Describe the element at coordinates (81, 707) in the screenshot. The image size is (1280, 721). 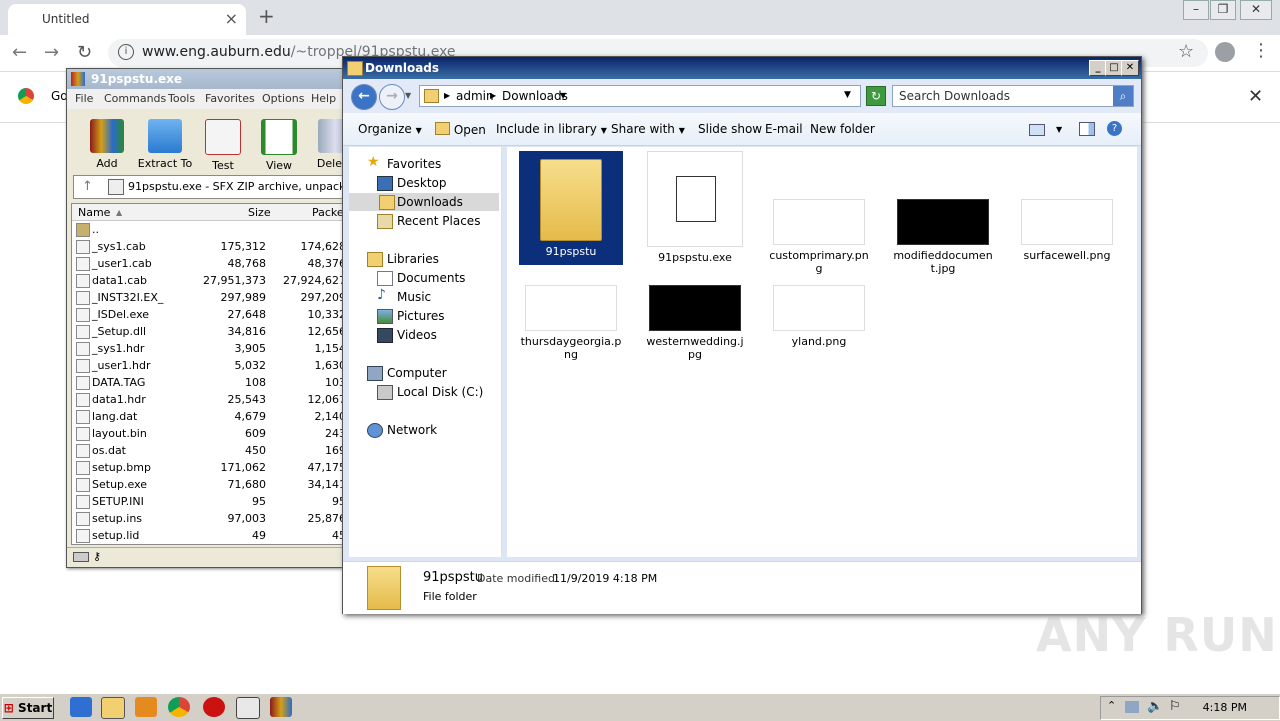
I see `internet-explorer-icon` at that location.